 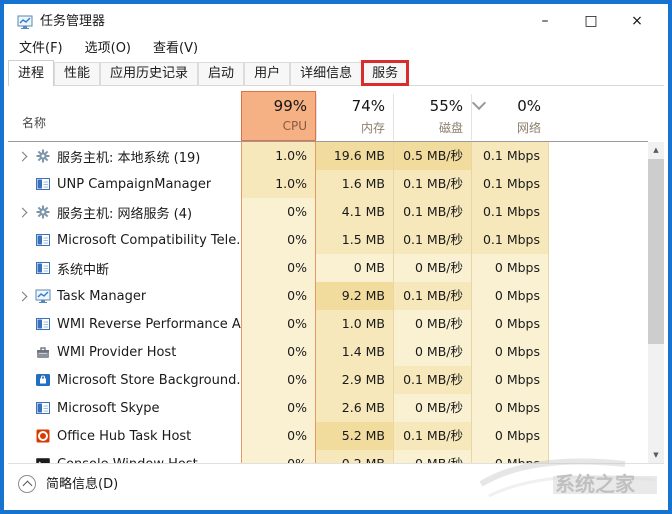 What do you see at coordinates (124, 156) in the screenshot?
I see `process-name-cell: 服务主机: 本地系统 (19)` at bounding box center [124, 156].